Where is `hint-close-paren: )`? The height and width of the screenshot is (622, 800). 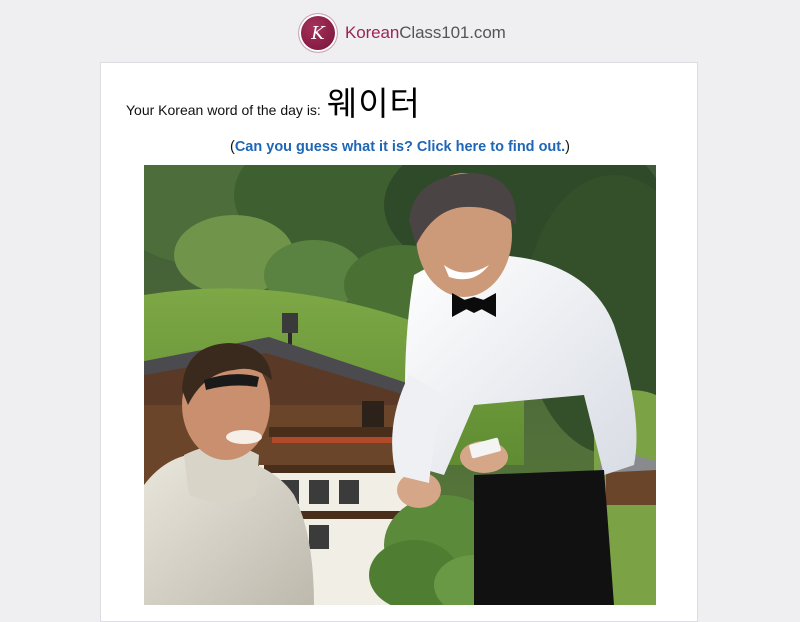
hint-close-paren: ) is located at coordinates (567, 147).